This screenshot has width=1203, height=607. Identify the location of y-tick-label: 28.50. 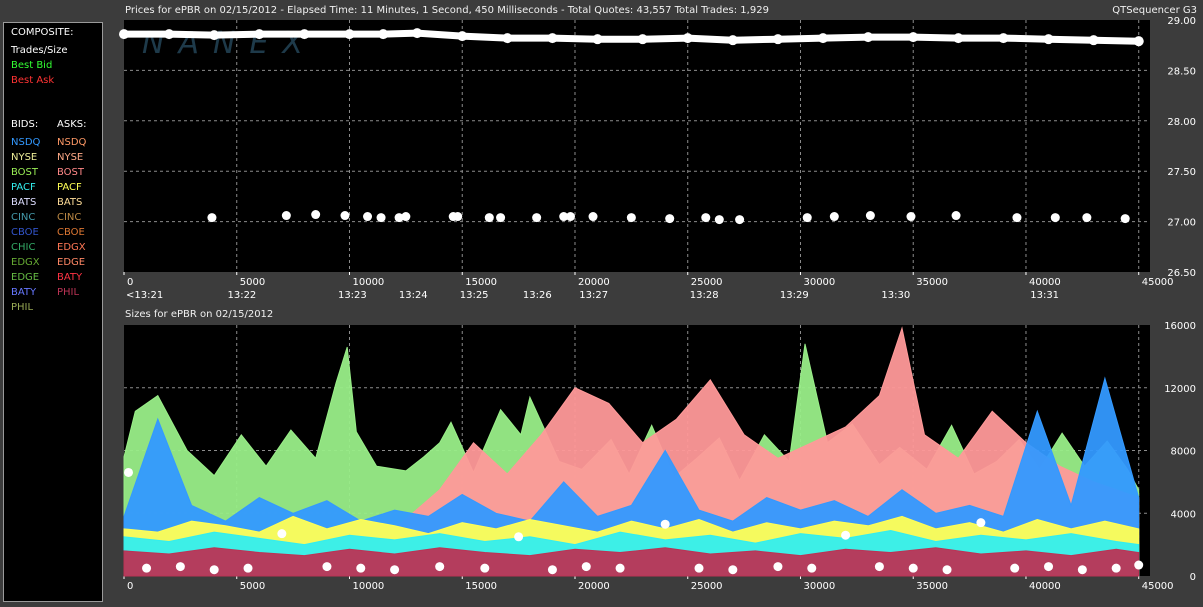
(1181, 71).